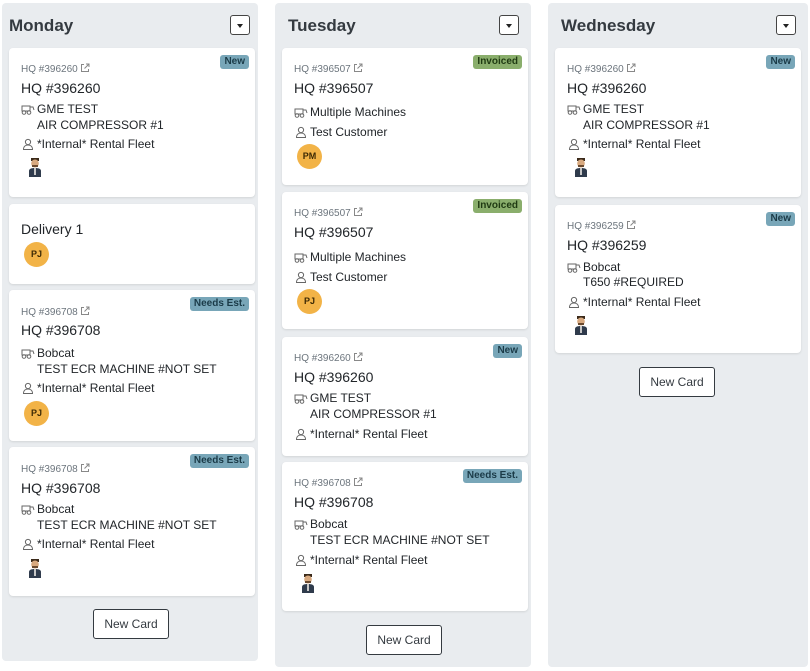 The width and height of the screenshot is (810, 671). Describe the element at coordinates (309, 156) in the screenshot. I see `assignee-avatar: PM` at that location.